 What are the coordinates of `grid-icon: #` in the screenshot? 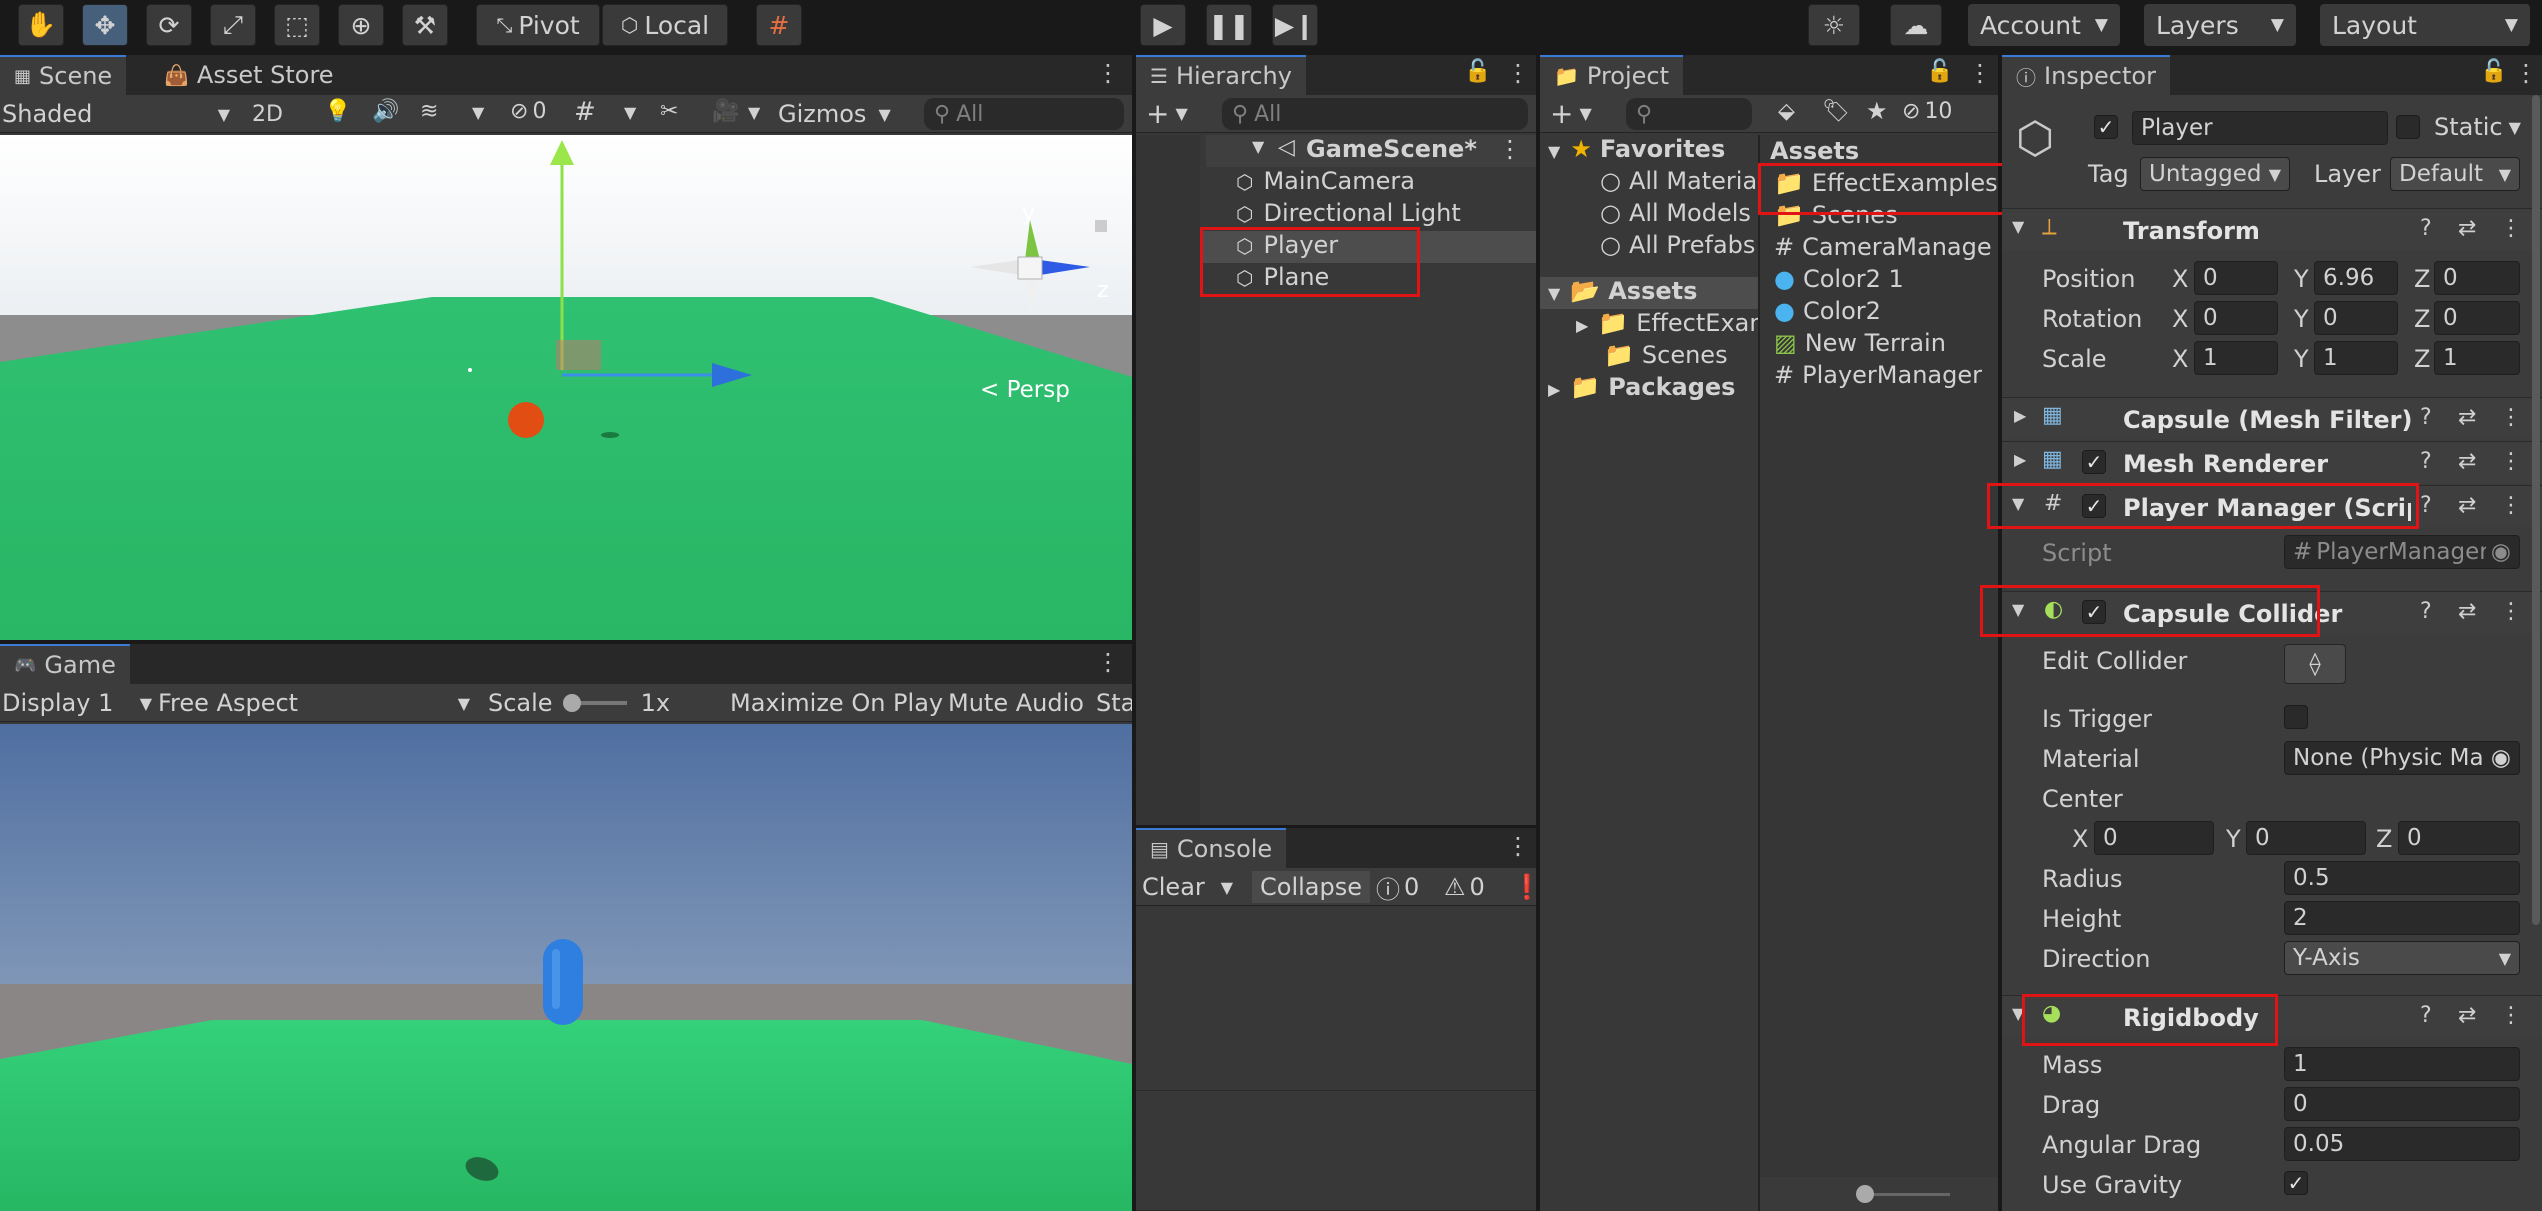 It's located at (585, 112).